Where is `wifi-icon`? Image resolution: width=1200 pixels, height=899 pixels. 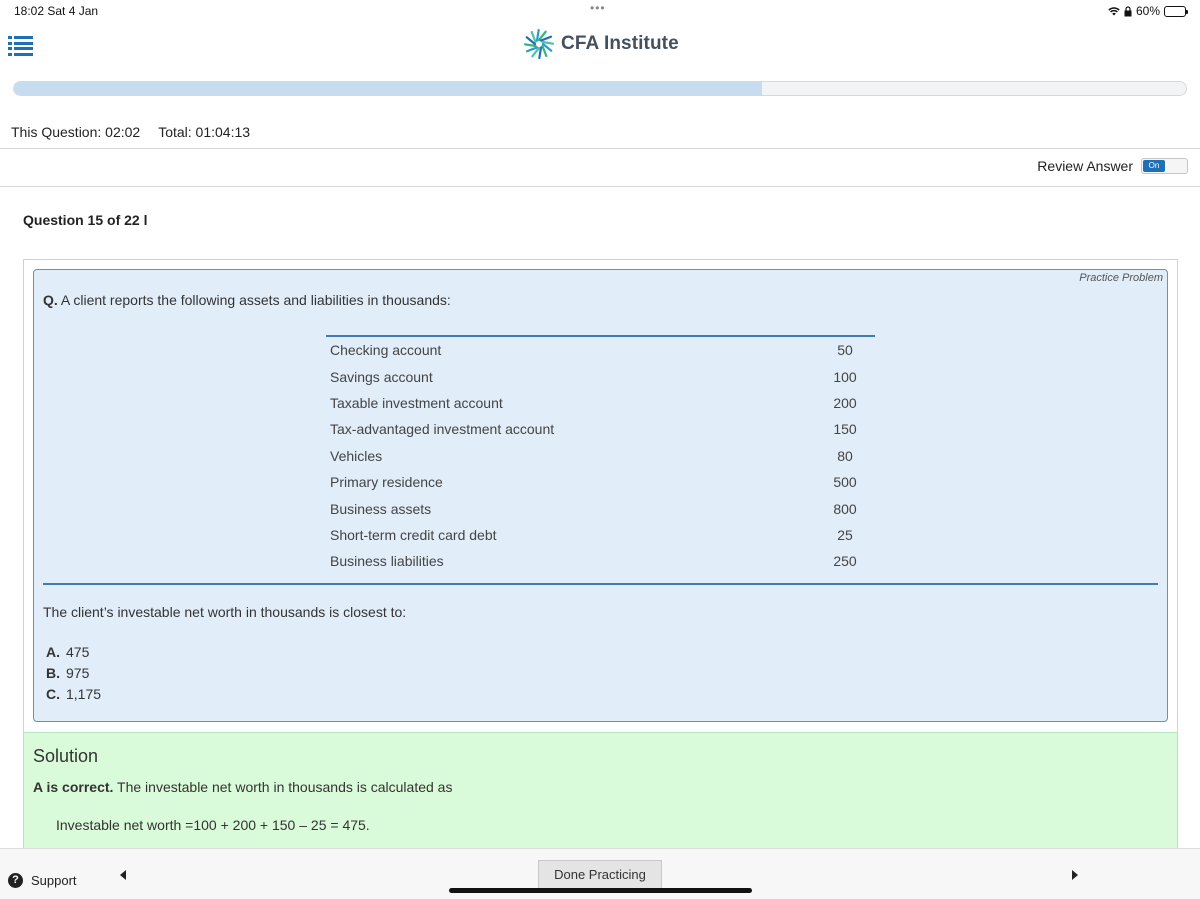 wifi-icon is located at coordinates (1114, 11).